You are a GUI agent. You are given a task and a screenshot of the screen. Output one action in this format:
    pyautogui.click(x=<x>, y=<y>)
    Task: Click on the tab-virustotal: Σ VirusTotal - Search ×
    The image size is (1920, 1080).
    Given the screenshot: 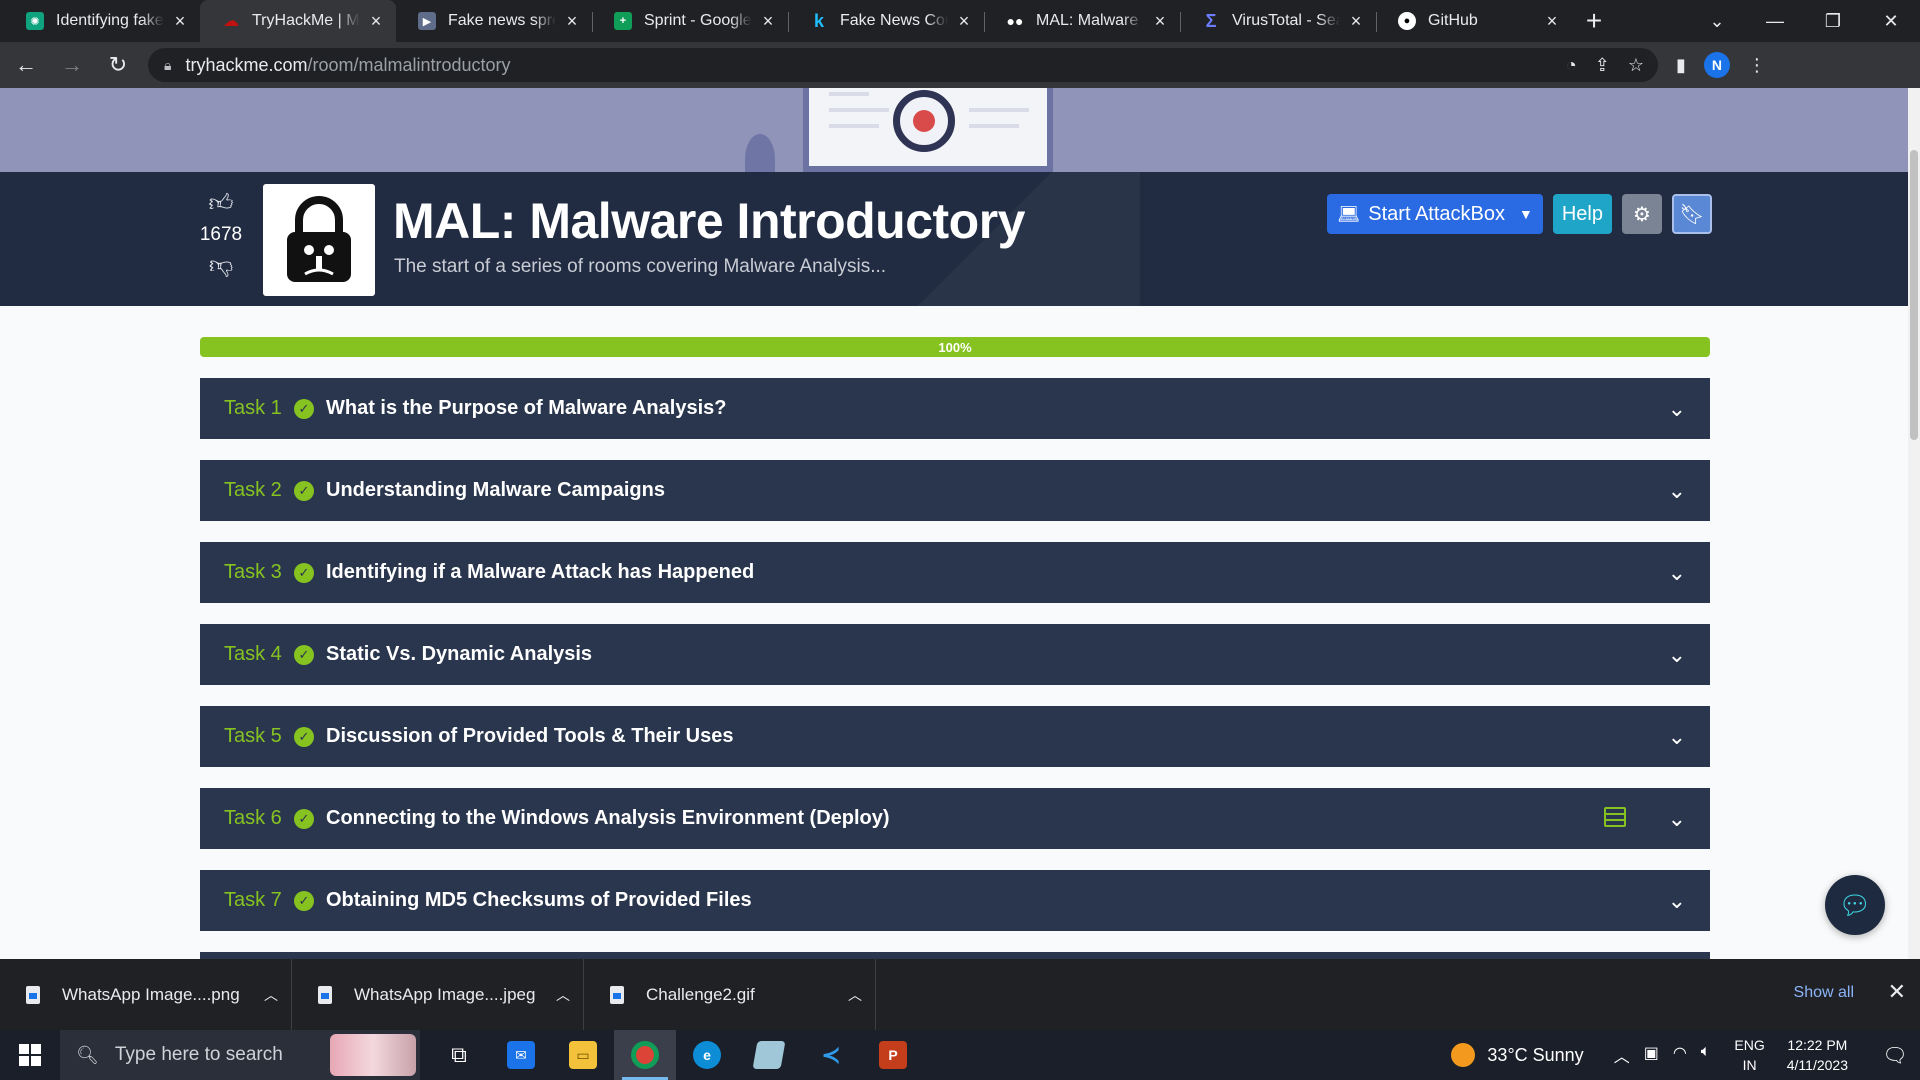 What is the action you would take?
    pyautogui.click(x=1278, y=21)
    